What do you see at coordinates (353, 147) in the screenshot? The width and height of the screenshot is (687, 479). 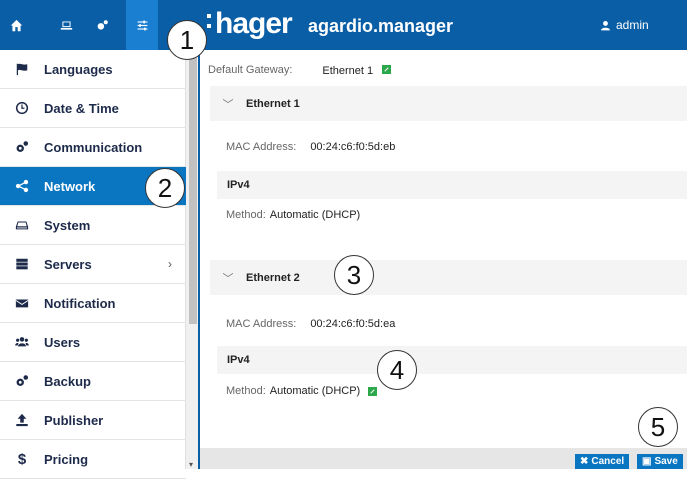 I see `mac-address-value: 00:24:c6:f0:5d:eb` at bounding box center [353, 147].